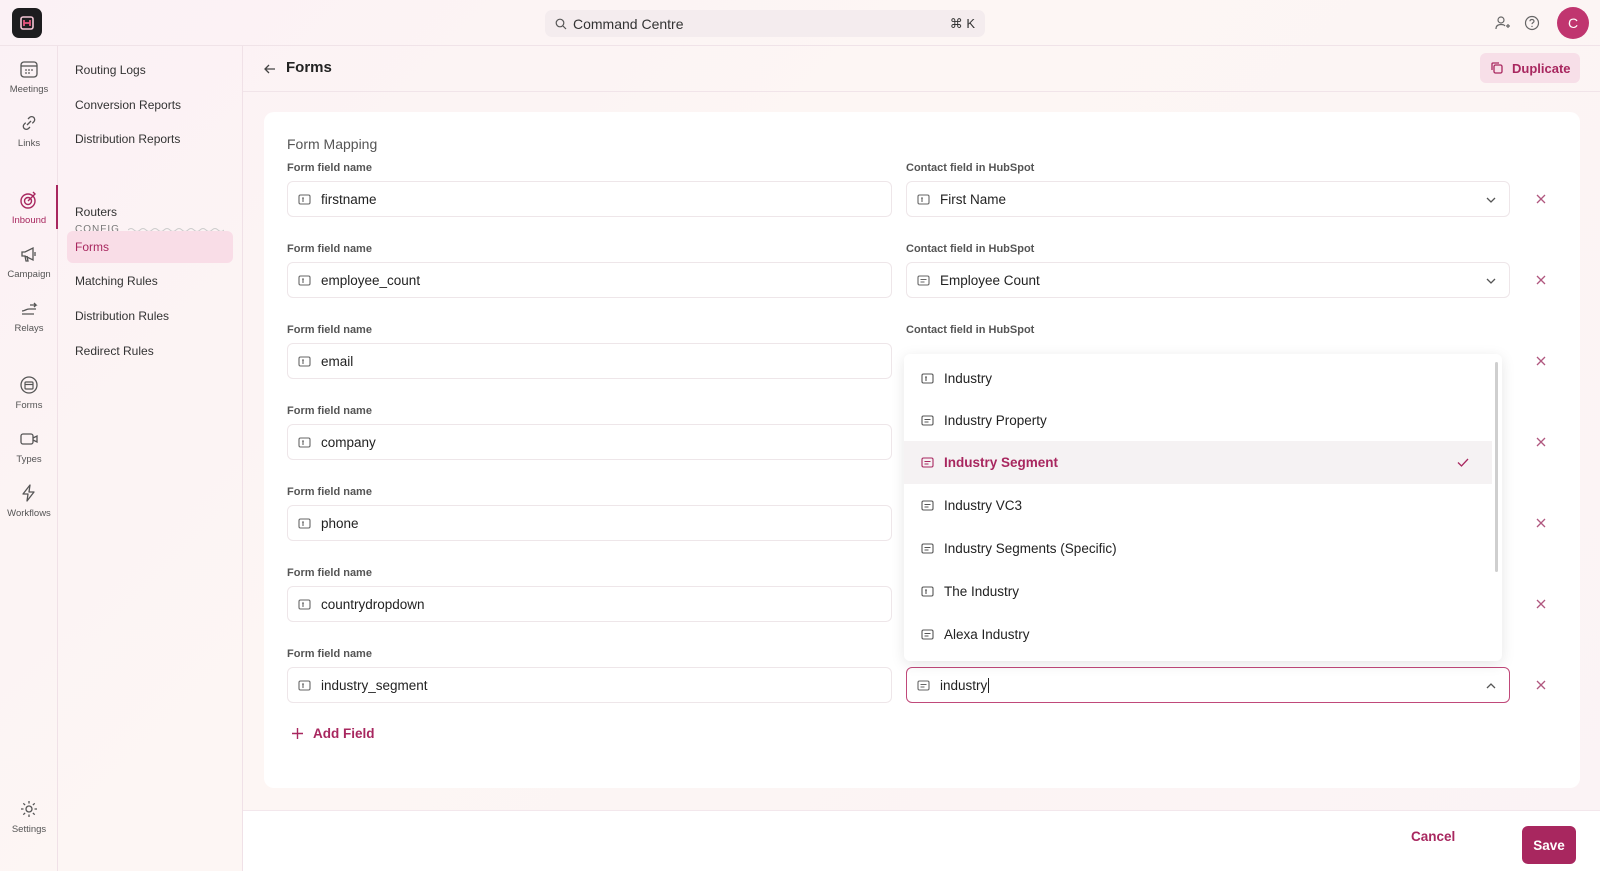 Image resolution: width=1600 pixels, height=871 pixels. Describe the element at coordinates (29, 392) in the screenshot. I see `rail-item-forms: Forms` at that location.